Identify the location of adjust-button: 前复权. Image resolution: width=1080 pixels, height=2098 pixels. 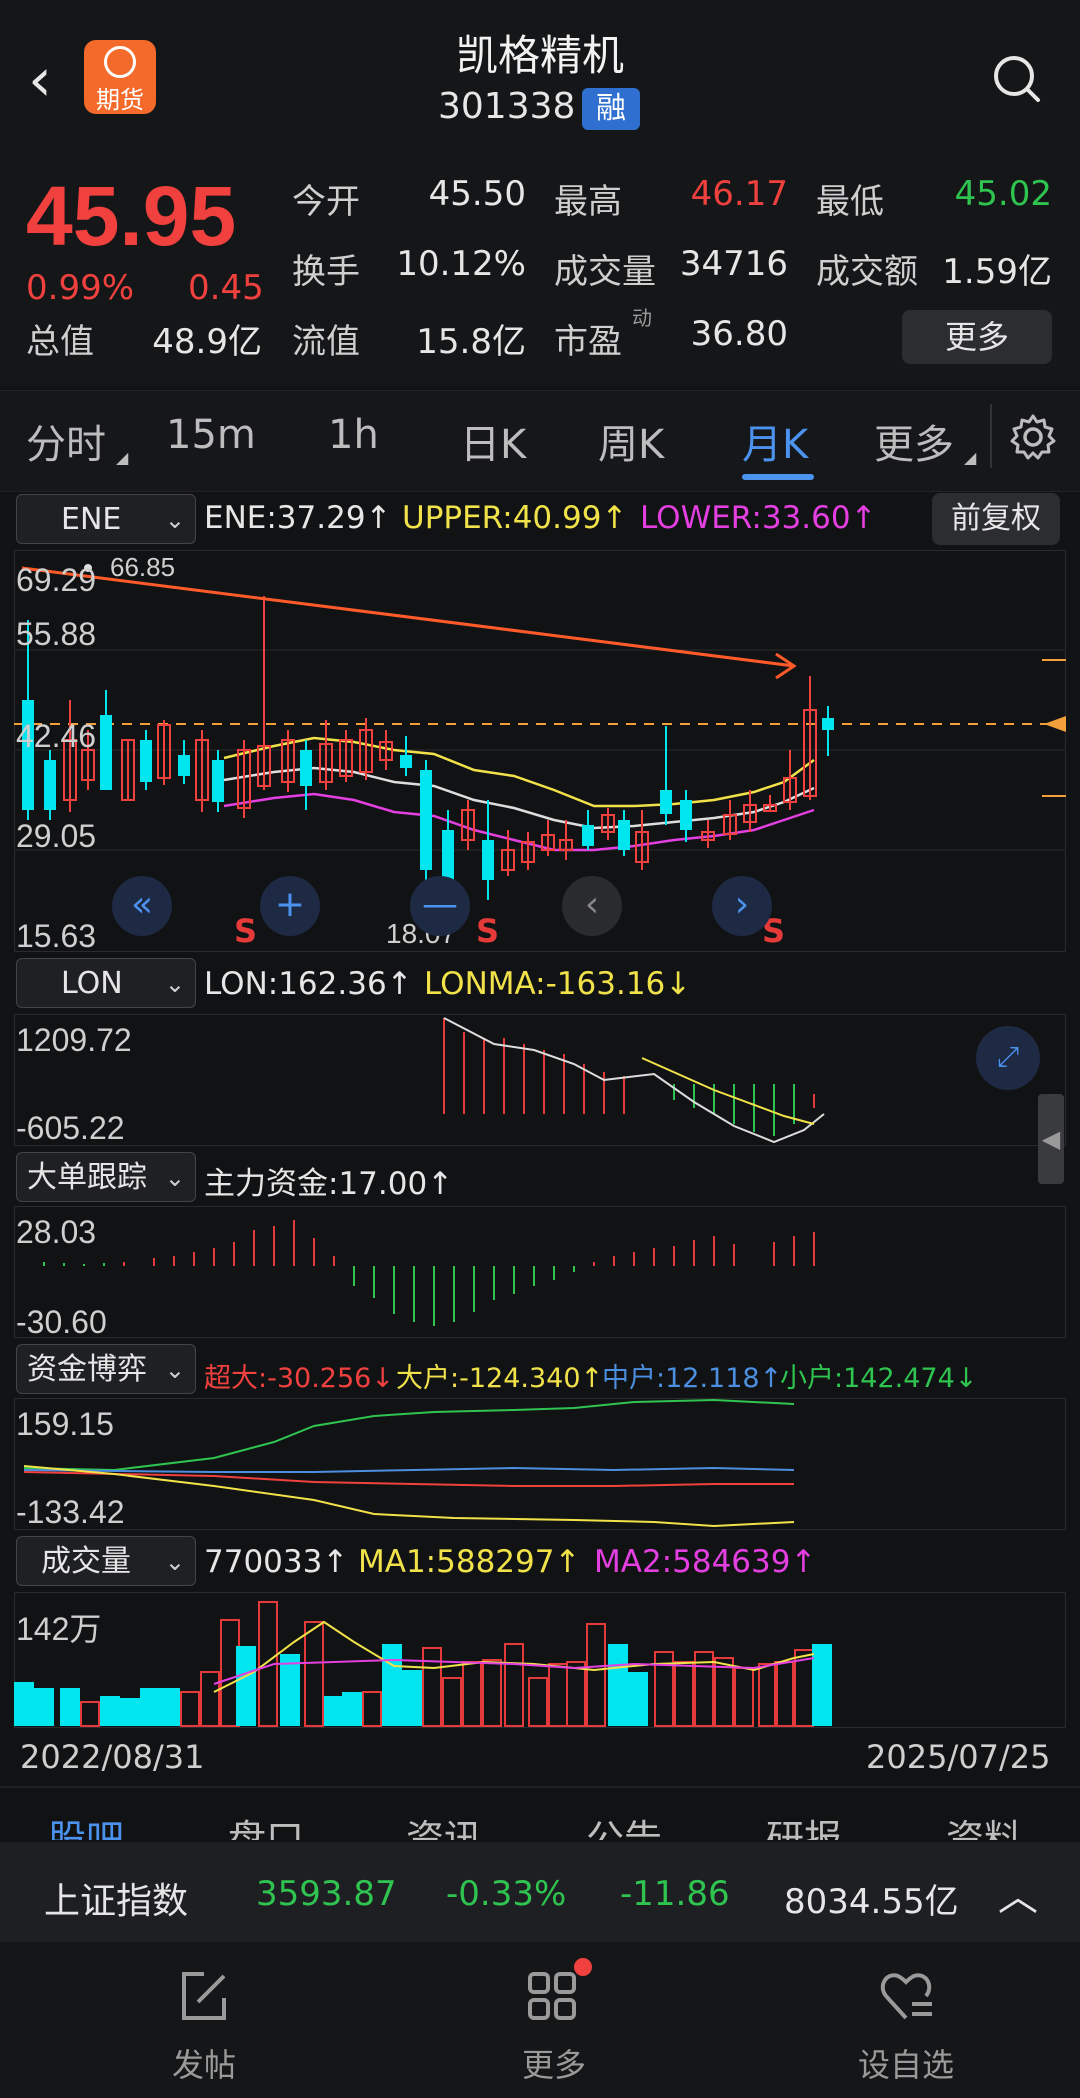
(996, 519).